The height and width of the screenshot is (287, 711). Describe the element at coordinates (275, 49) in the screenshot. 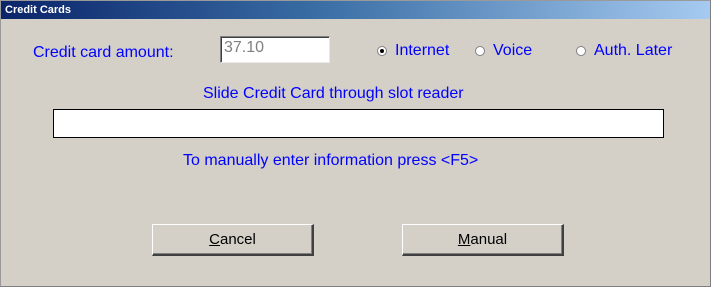

I see `amount-field: 37.10` at that location.